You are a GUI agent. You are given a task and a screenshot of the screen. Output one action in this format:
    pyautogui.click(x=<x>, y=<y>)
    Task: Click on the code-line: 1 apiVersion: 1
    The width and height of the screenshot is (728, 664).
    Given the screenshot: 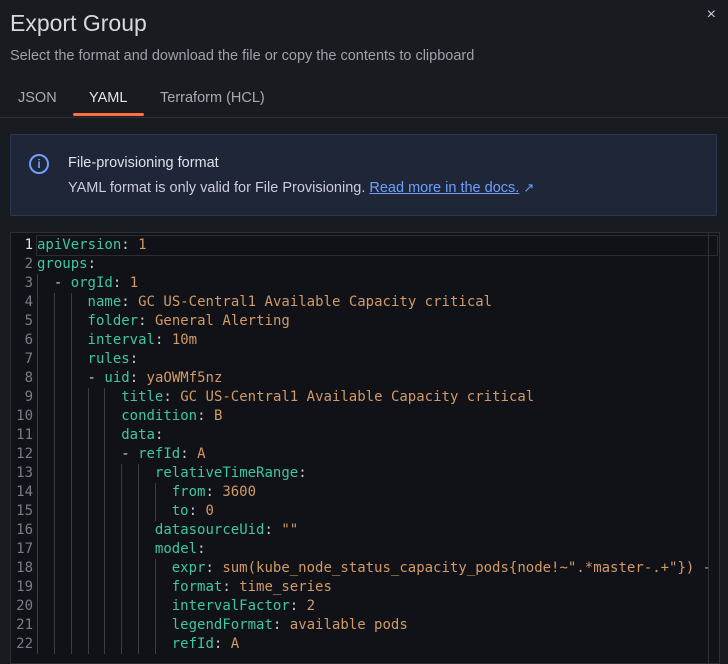 What is the action you would take?
    pyautogui.click(x=365, y=245)
    